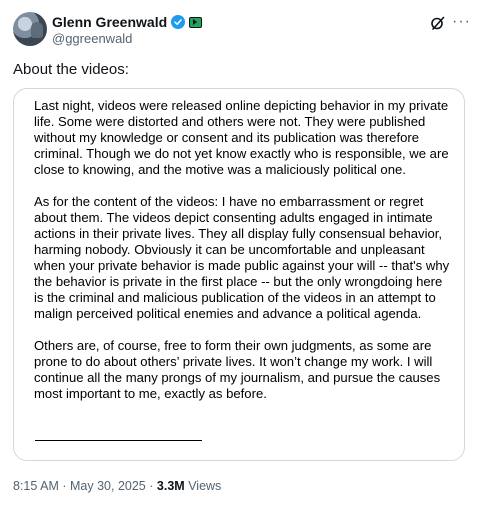 The height and width of the screenshot is (510, 481). What do you see at coordinates (36, 486) in the screenshot?
I see `tweet-time: 8:15 AM` at bounding box center [36, 486].